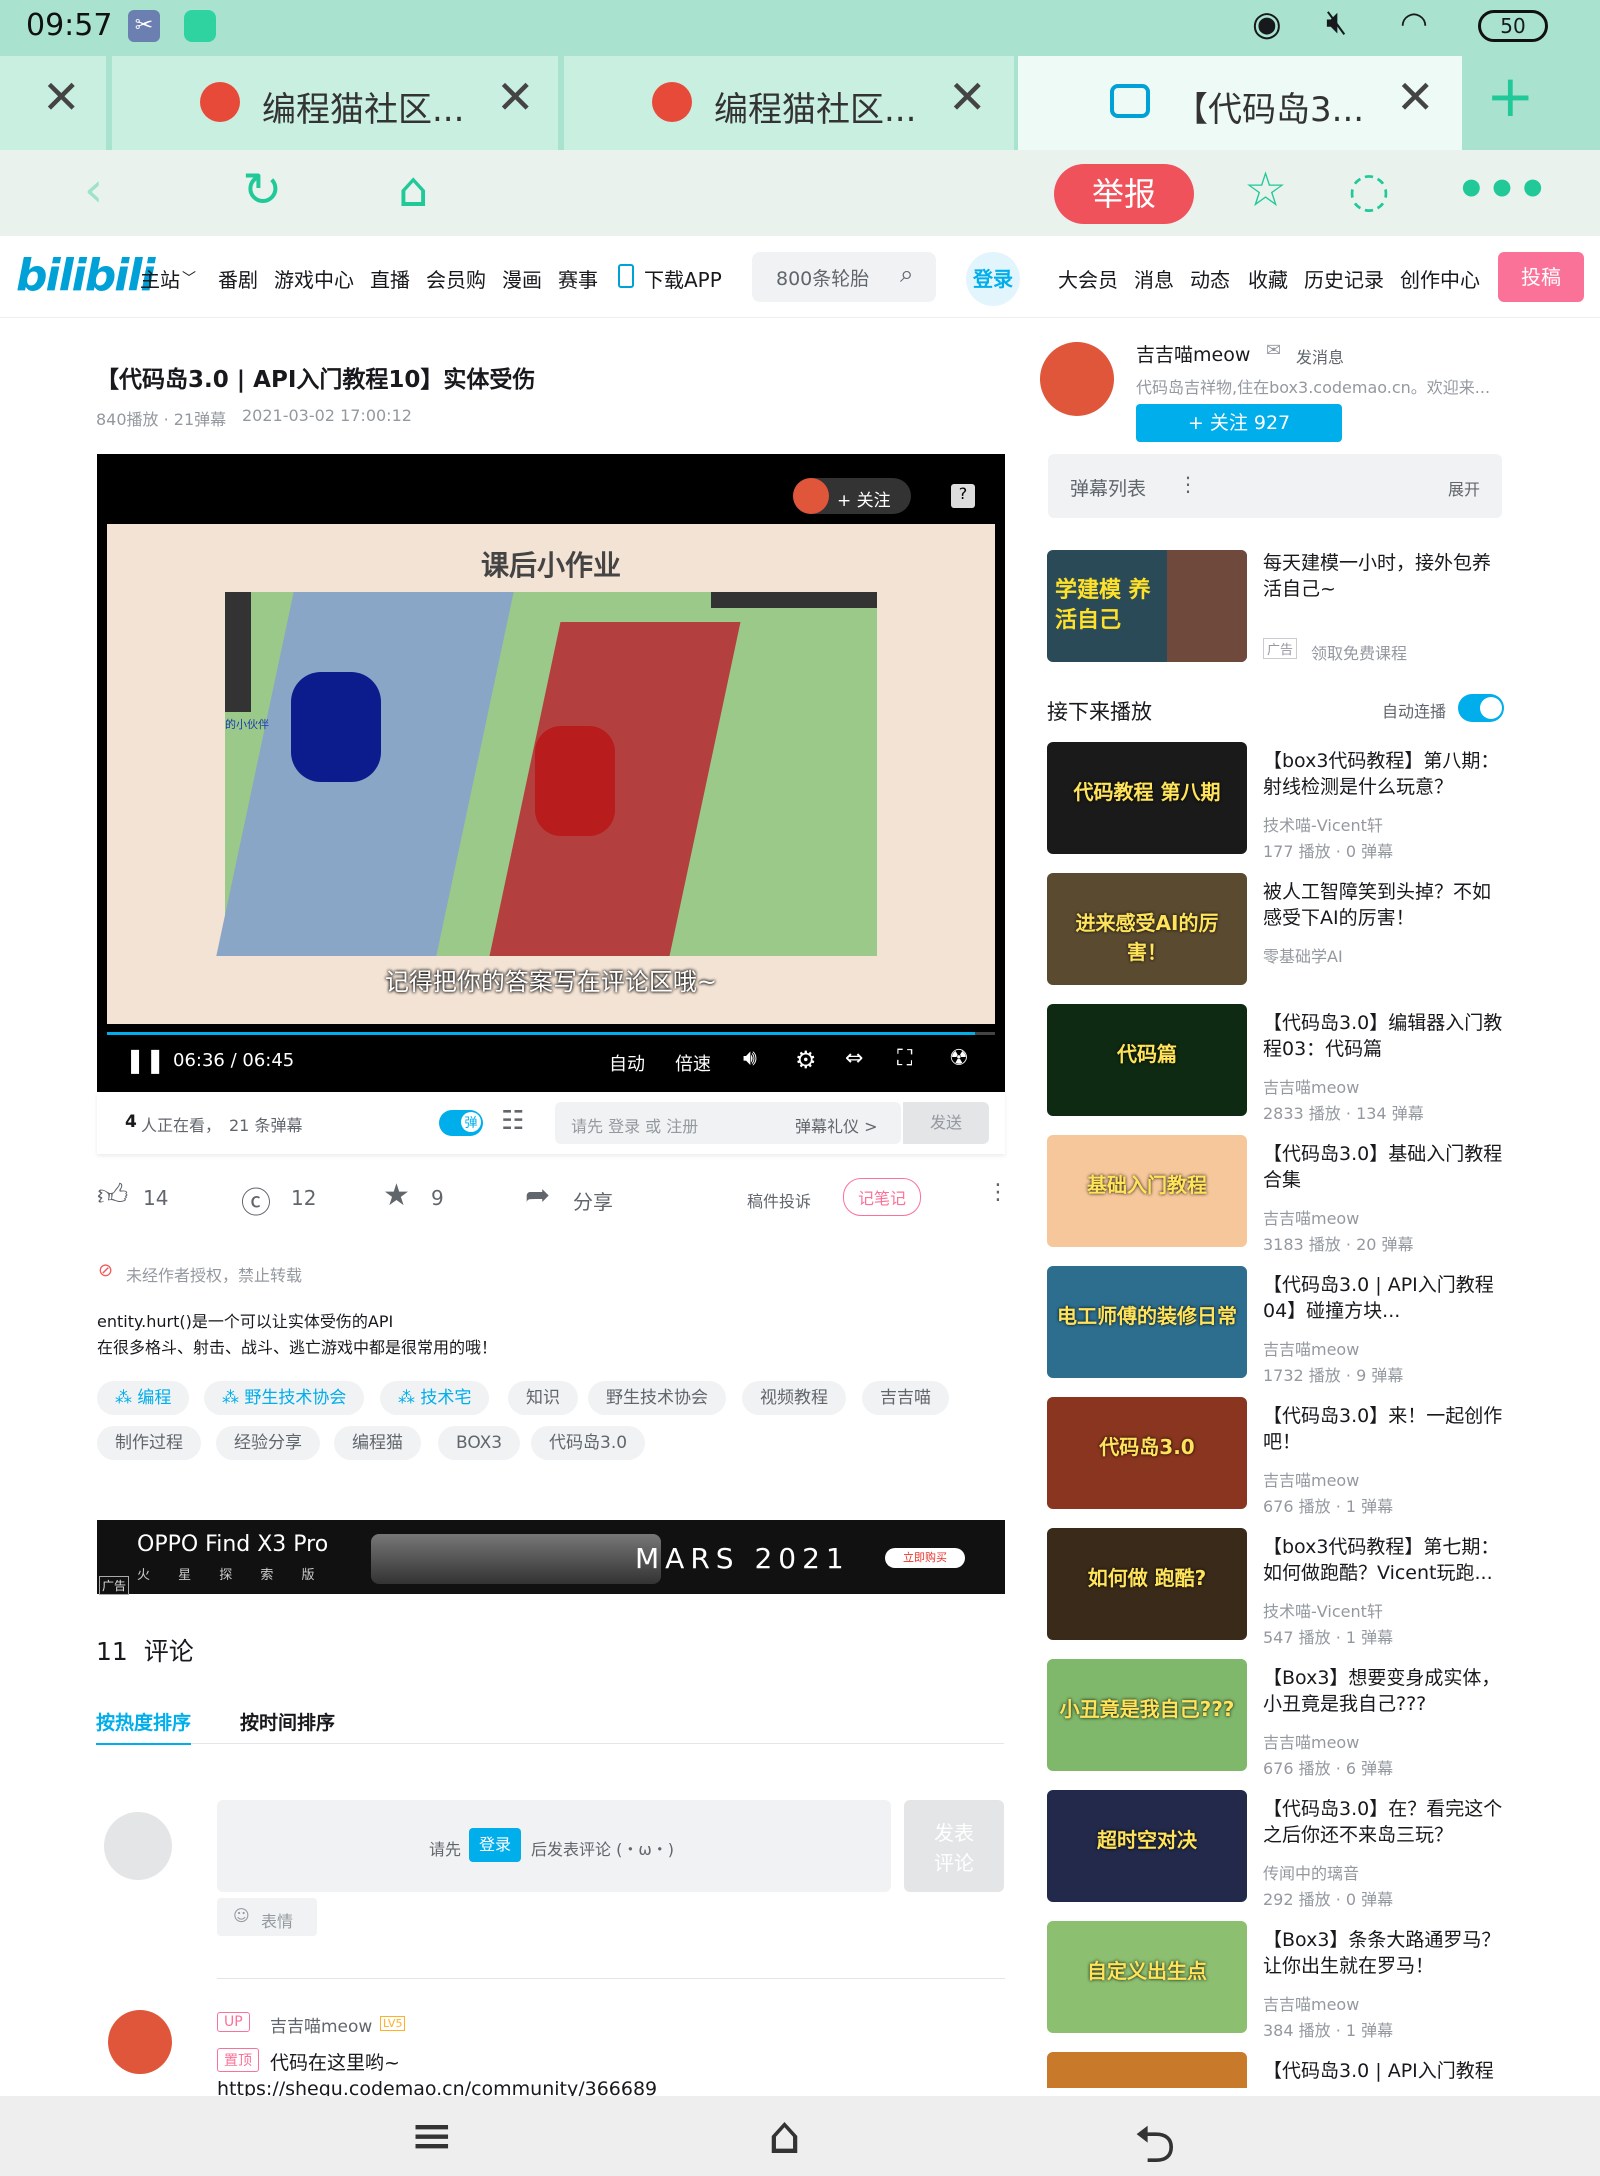 This screenshot has height=2176, width=1600. What do you see at coordinates (852, 496) in the screenshot?
I see `player-follow-button: + 关注` at bounding box center [852, 496].